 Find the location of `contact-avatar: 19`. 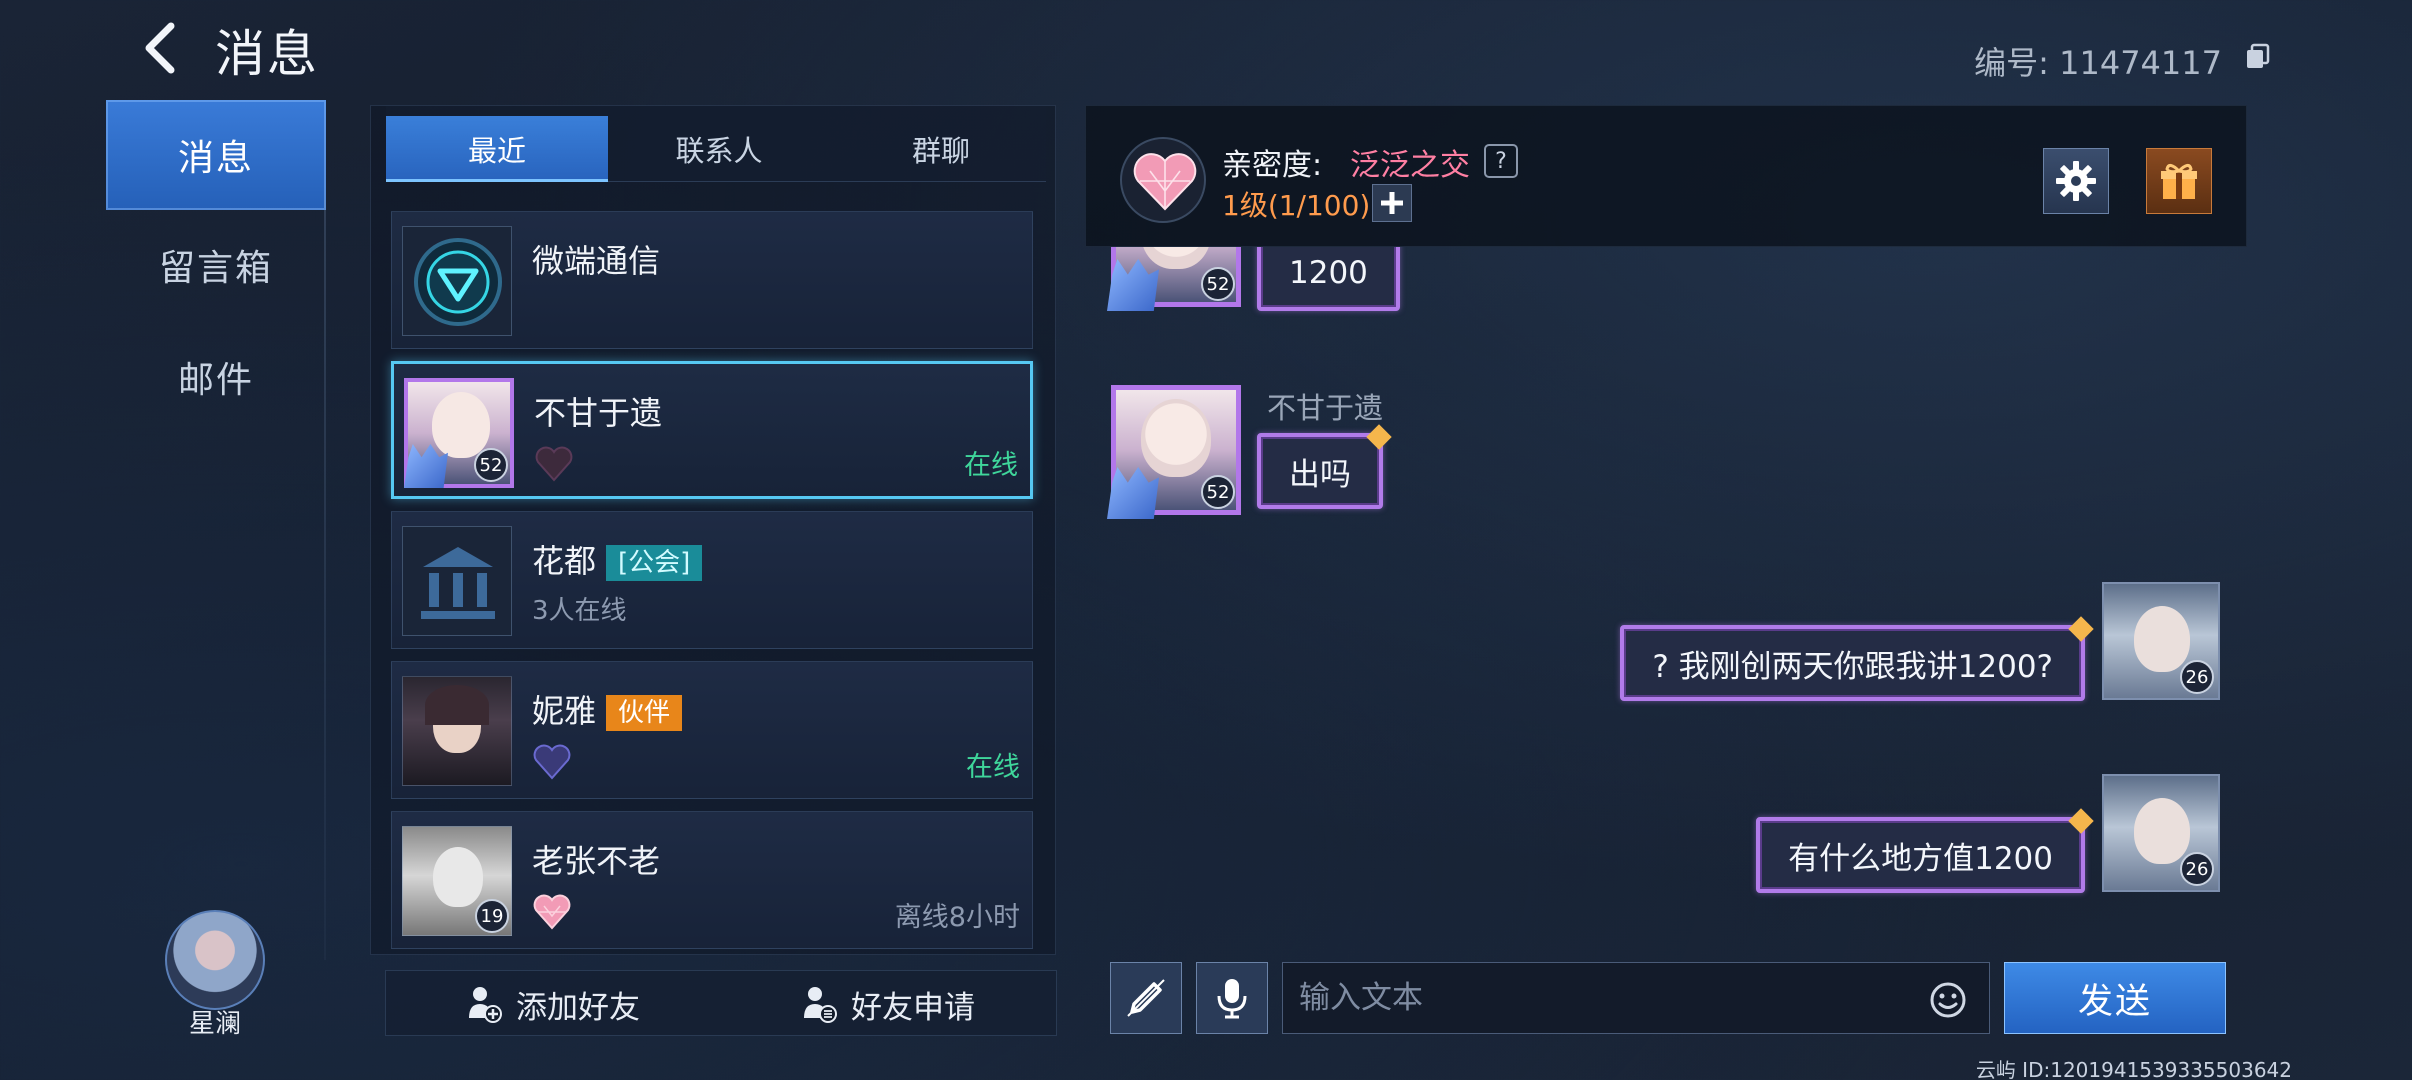

contact-avatar: 19 is located at coordinates (457, 881).